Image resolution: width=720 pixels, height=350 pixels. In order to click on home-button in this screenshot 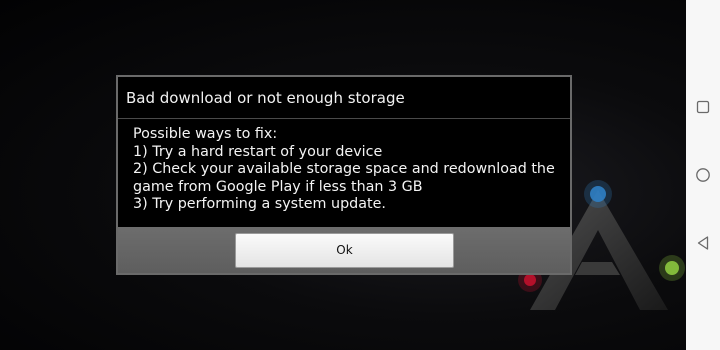, I will do `click(703, 175)`.